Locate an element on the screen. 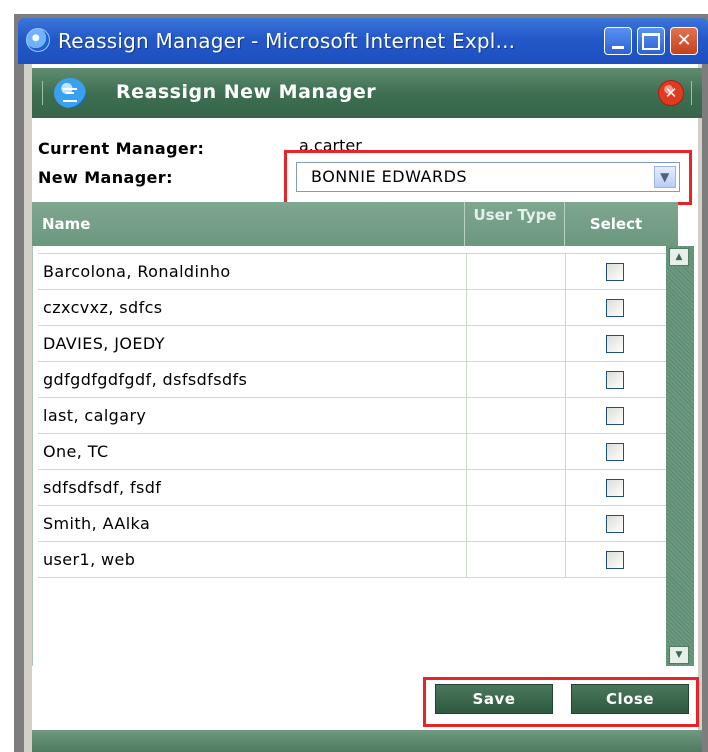 The height and width of the screenshot is (752, 708). grid-scrollbar: ▲ ▼ is located at coordinates (680, 456).